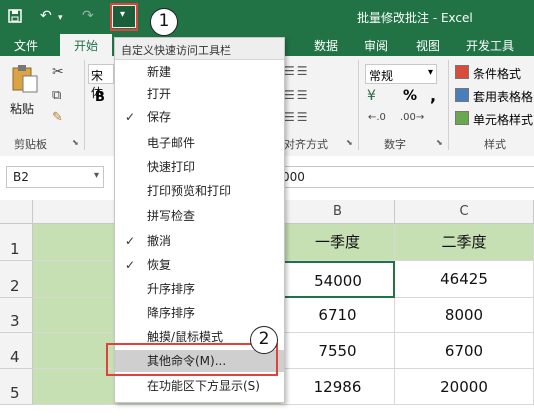 Image resolution: width=534 pixels, height=417 pixels. Describe the element at coordinates (297, 95) in the screenshot. I see `wrap-icons: ☰☰` at that location.